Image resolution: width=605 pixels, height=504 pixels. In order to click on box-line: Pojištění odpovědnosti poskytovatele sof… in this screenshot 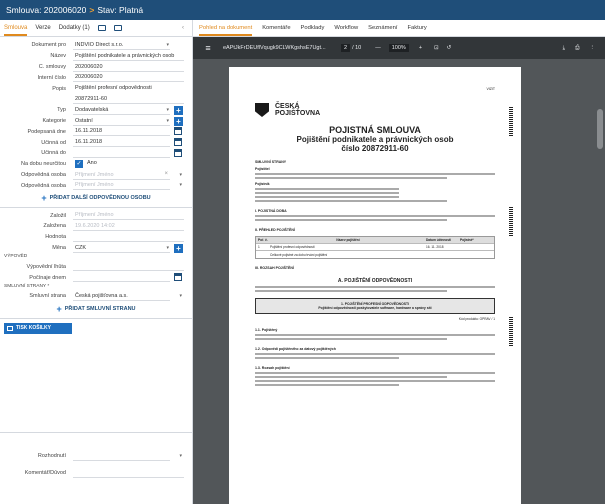, I will do `click(375, 308)`.